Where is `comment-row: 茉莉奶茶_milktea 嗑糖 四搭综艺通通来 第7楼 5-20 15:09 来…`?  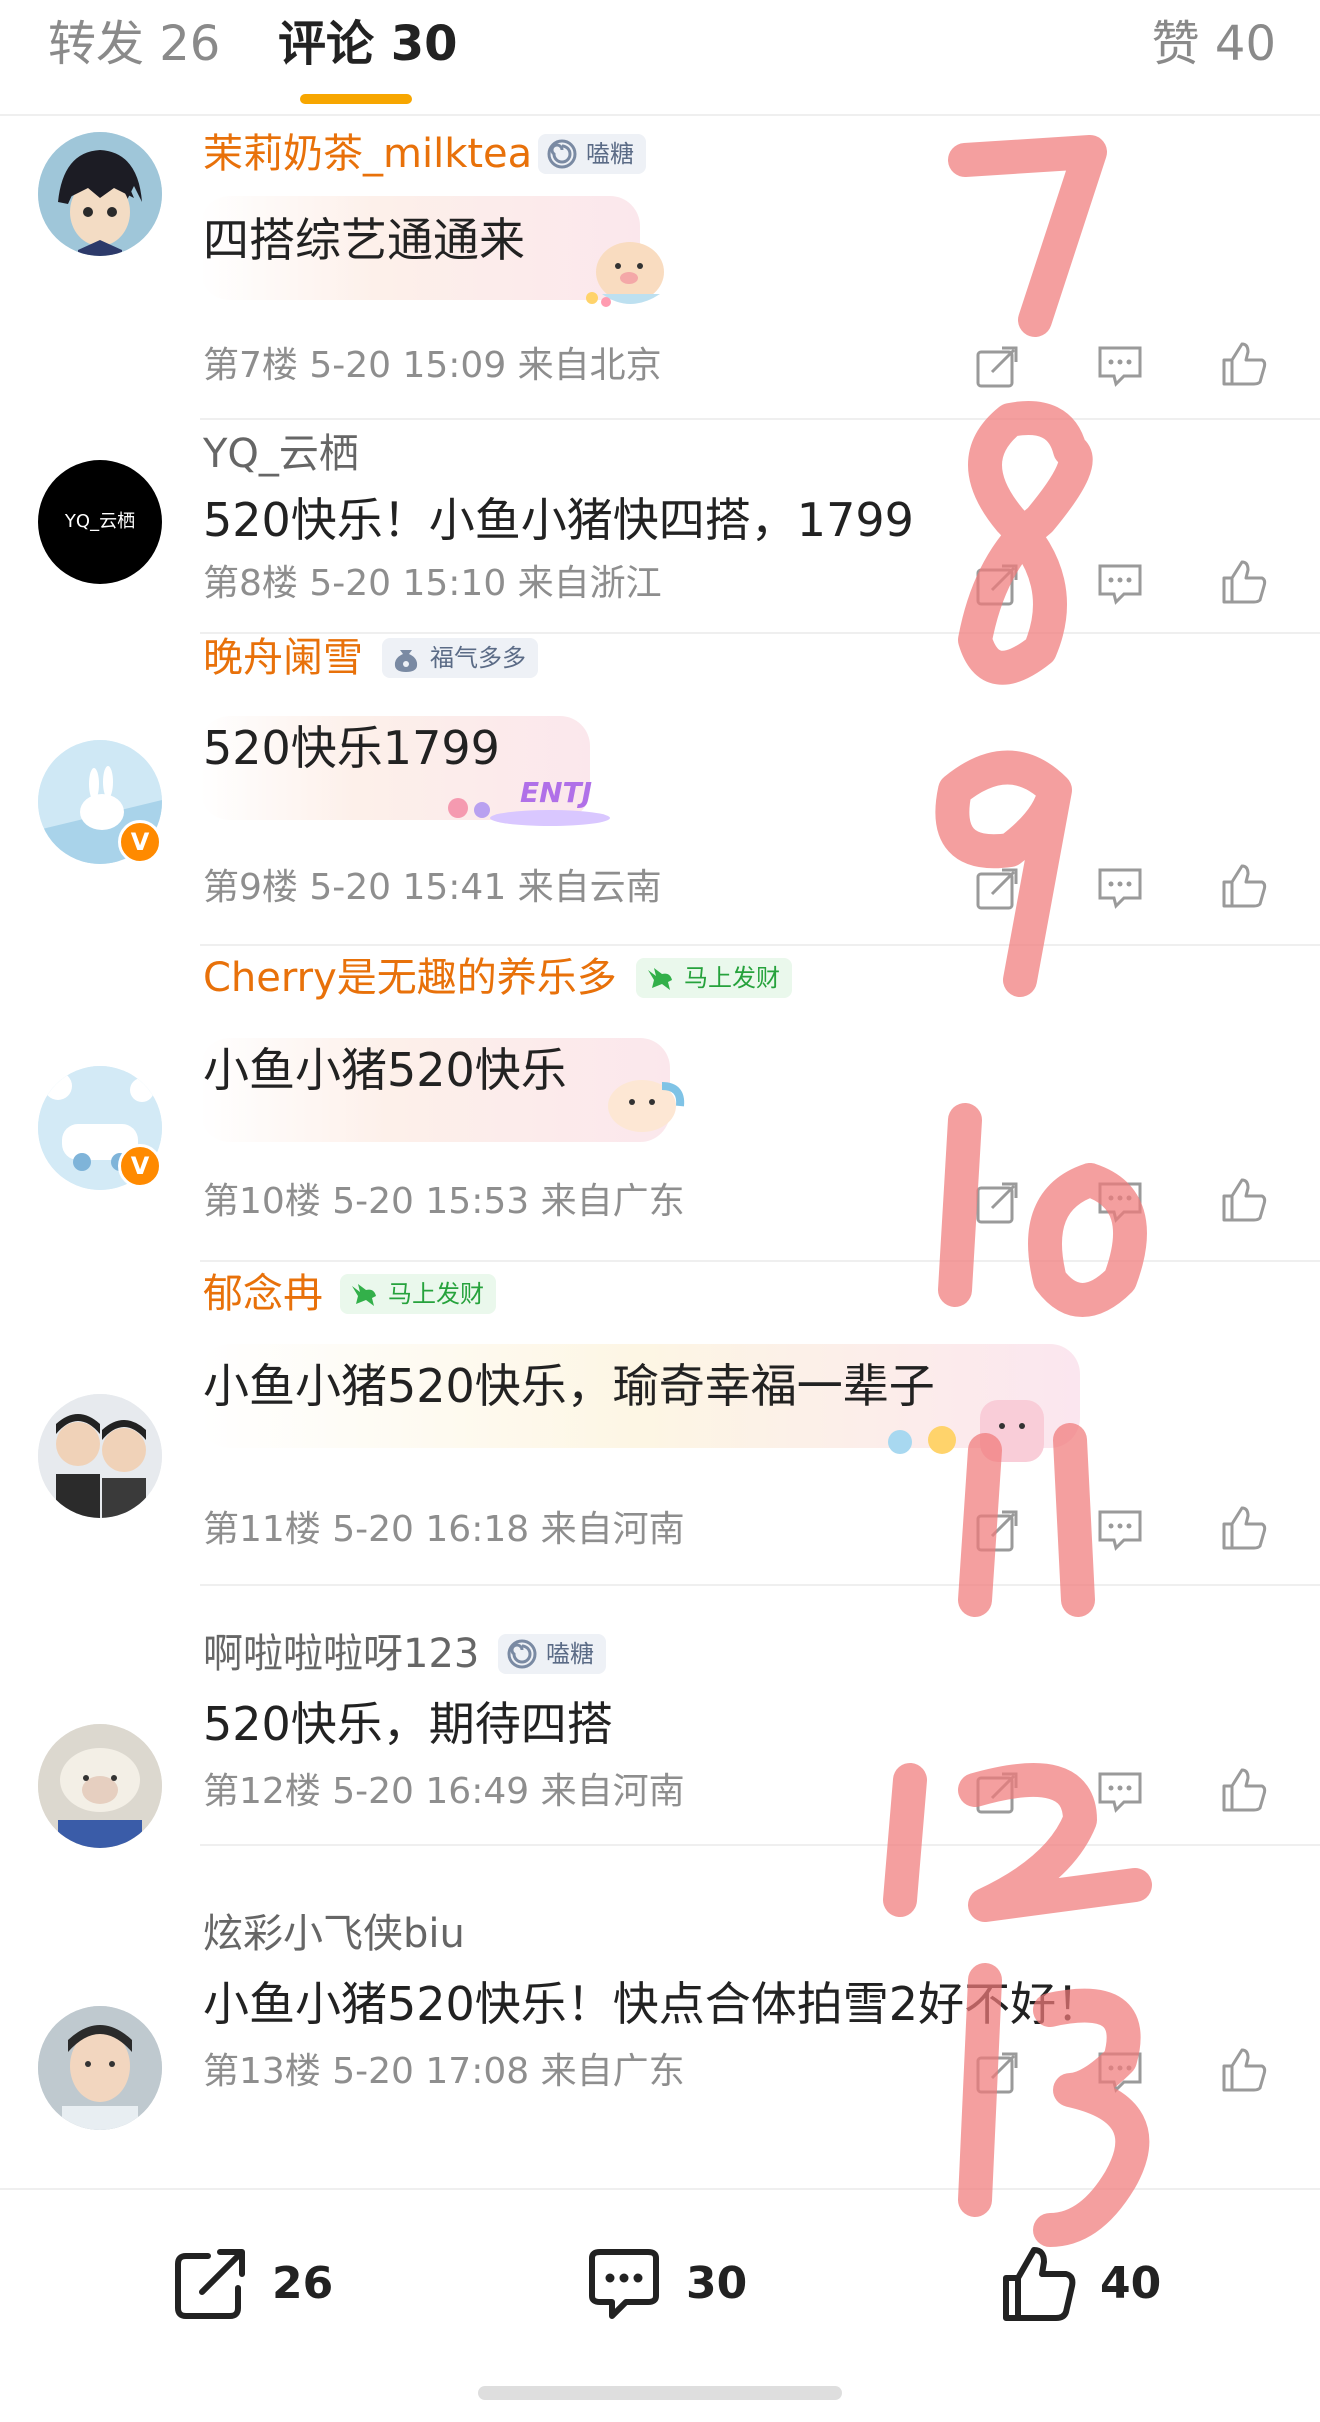
comment-row: 茉莉奶茶_milktea 嗑糖 四搭综艺通通来 第7楼 5-20 15:09 来… is located at coordinates (660, 279).